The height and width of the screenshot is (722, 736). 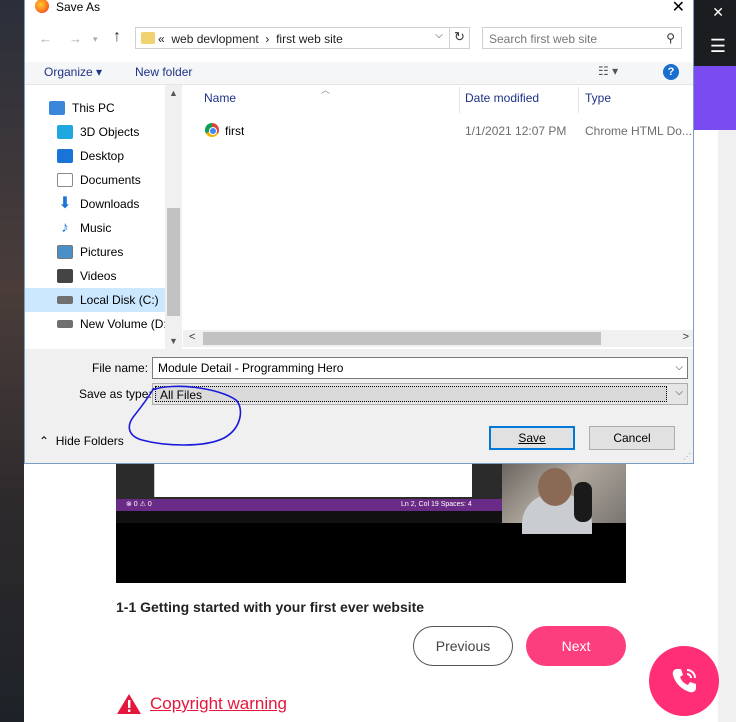 What do you see at coordinates (73, 72) in the screenshot?
I see `organize-menu: Organize ▾` at bounding box center [73, 72].